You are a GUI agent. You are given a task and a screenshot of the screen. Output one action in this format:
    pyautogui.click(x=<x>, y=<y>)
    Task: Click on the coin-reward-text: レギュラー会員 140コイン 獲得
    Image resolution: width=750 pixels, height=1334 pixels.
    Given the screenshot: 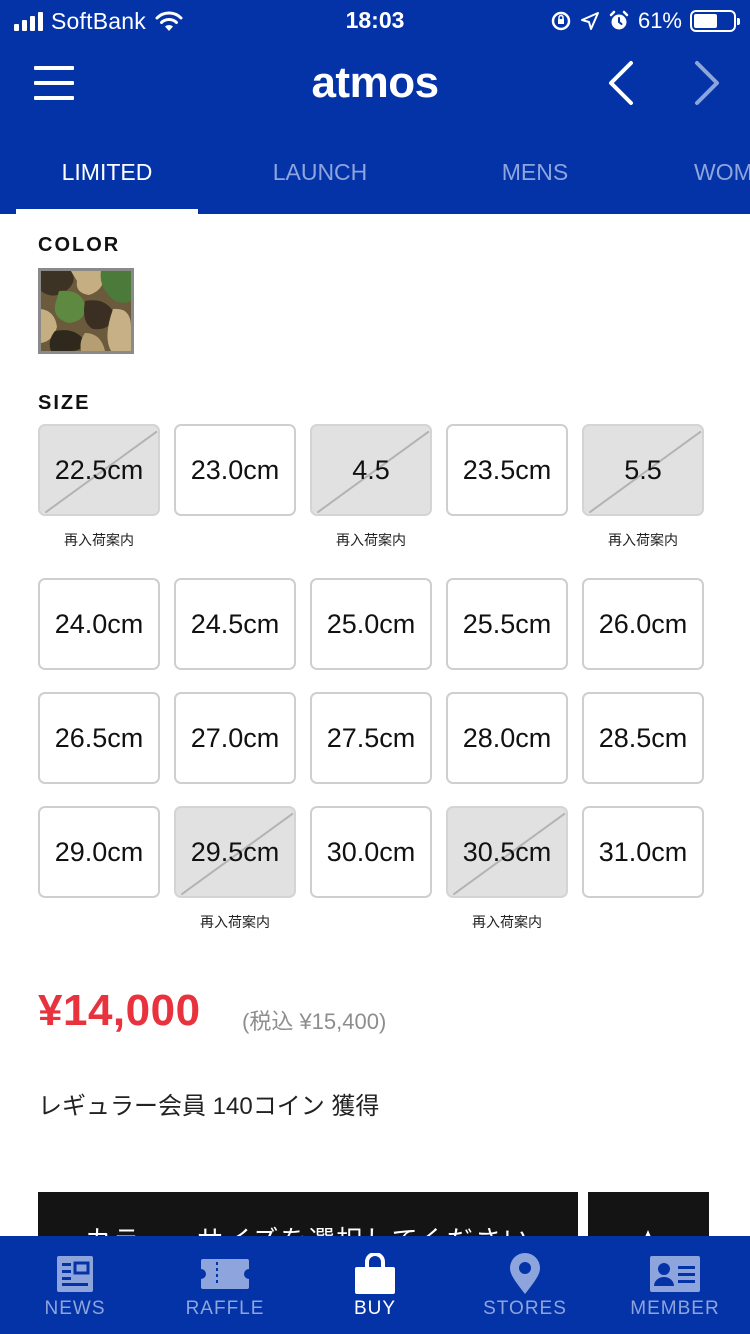 What is the action you would take?
    pyautogui.click(x=209, y=1106)
    